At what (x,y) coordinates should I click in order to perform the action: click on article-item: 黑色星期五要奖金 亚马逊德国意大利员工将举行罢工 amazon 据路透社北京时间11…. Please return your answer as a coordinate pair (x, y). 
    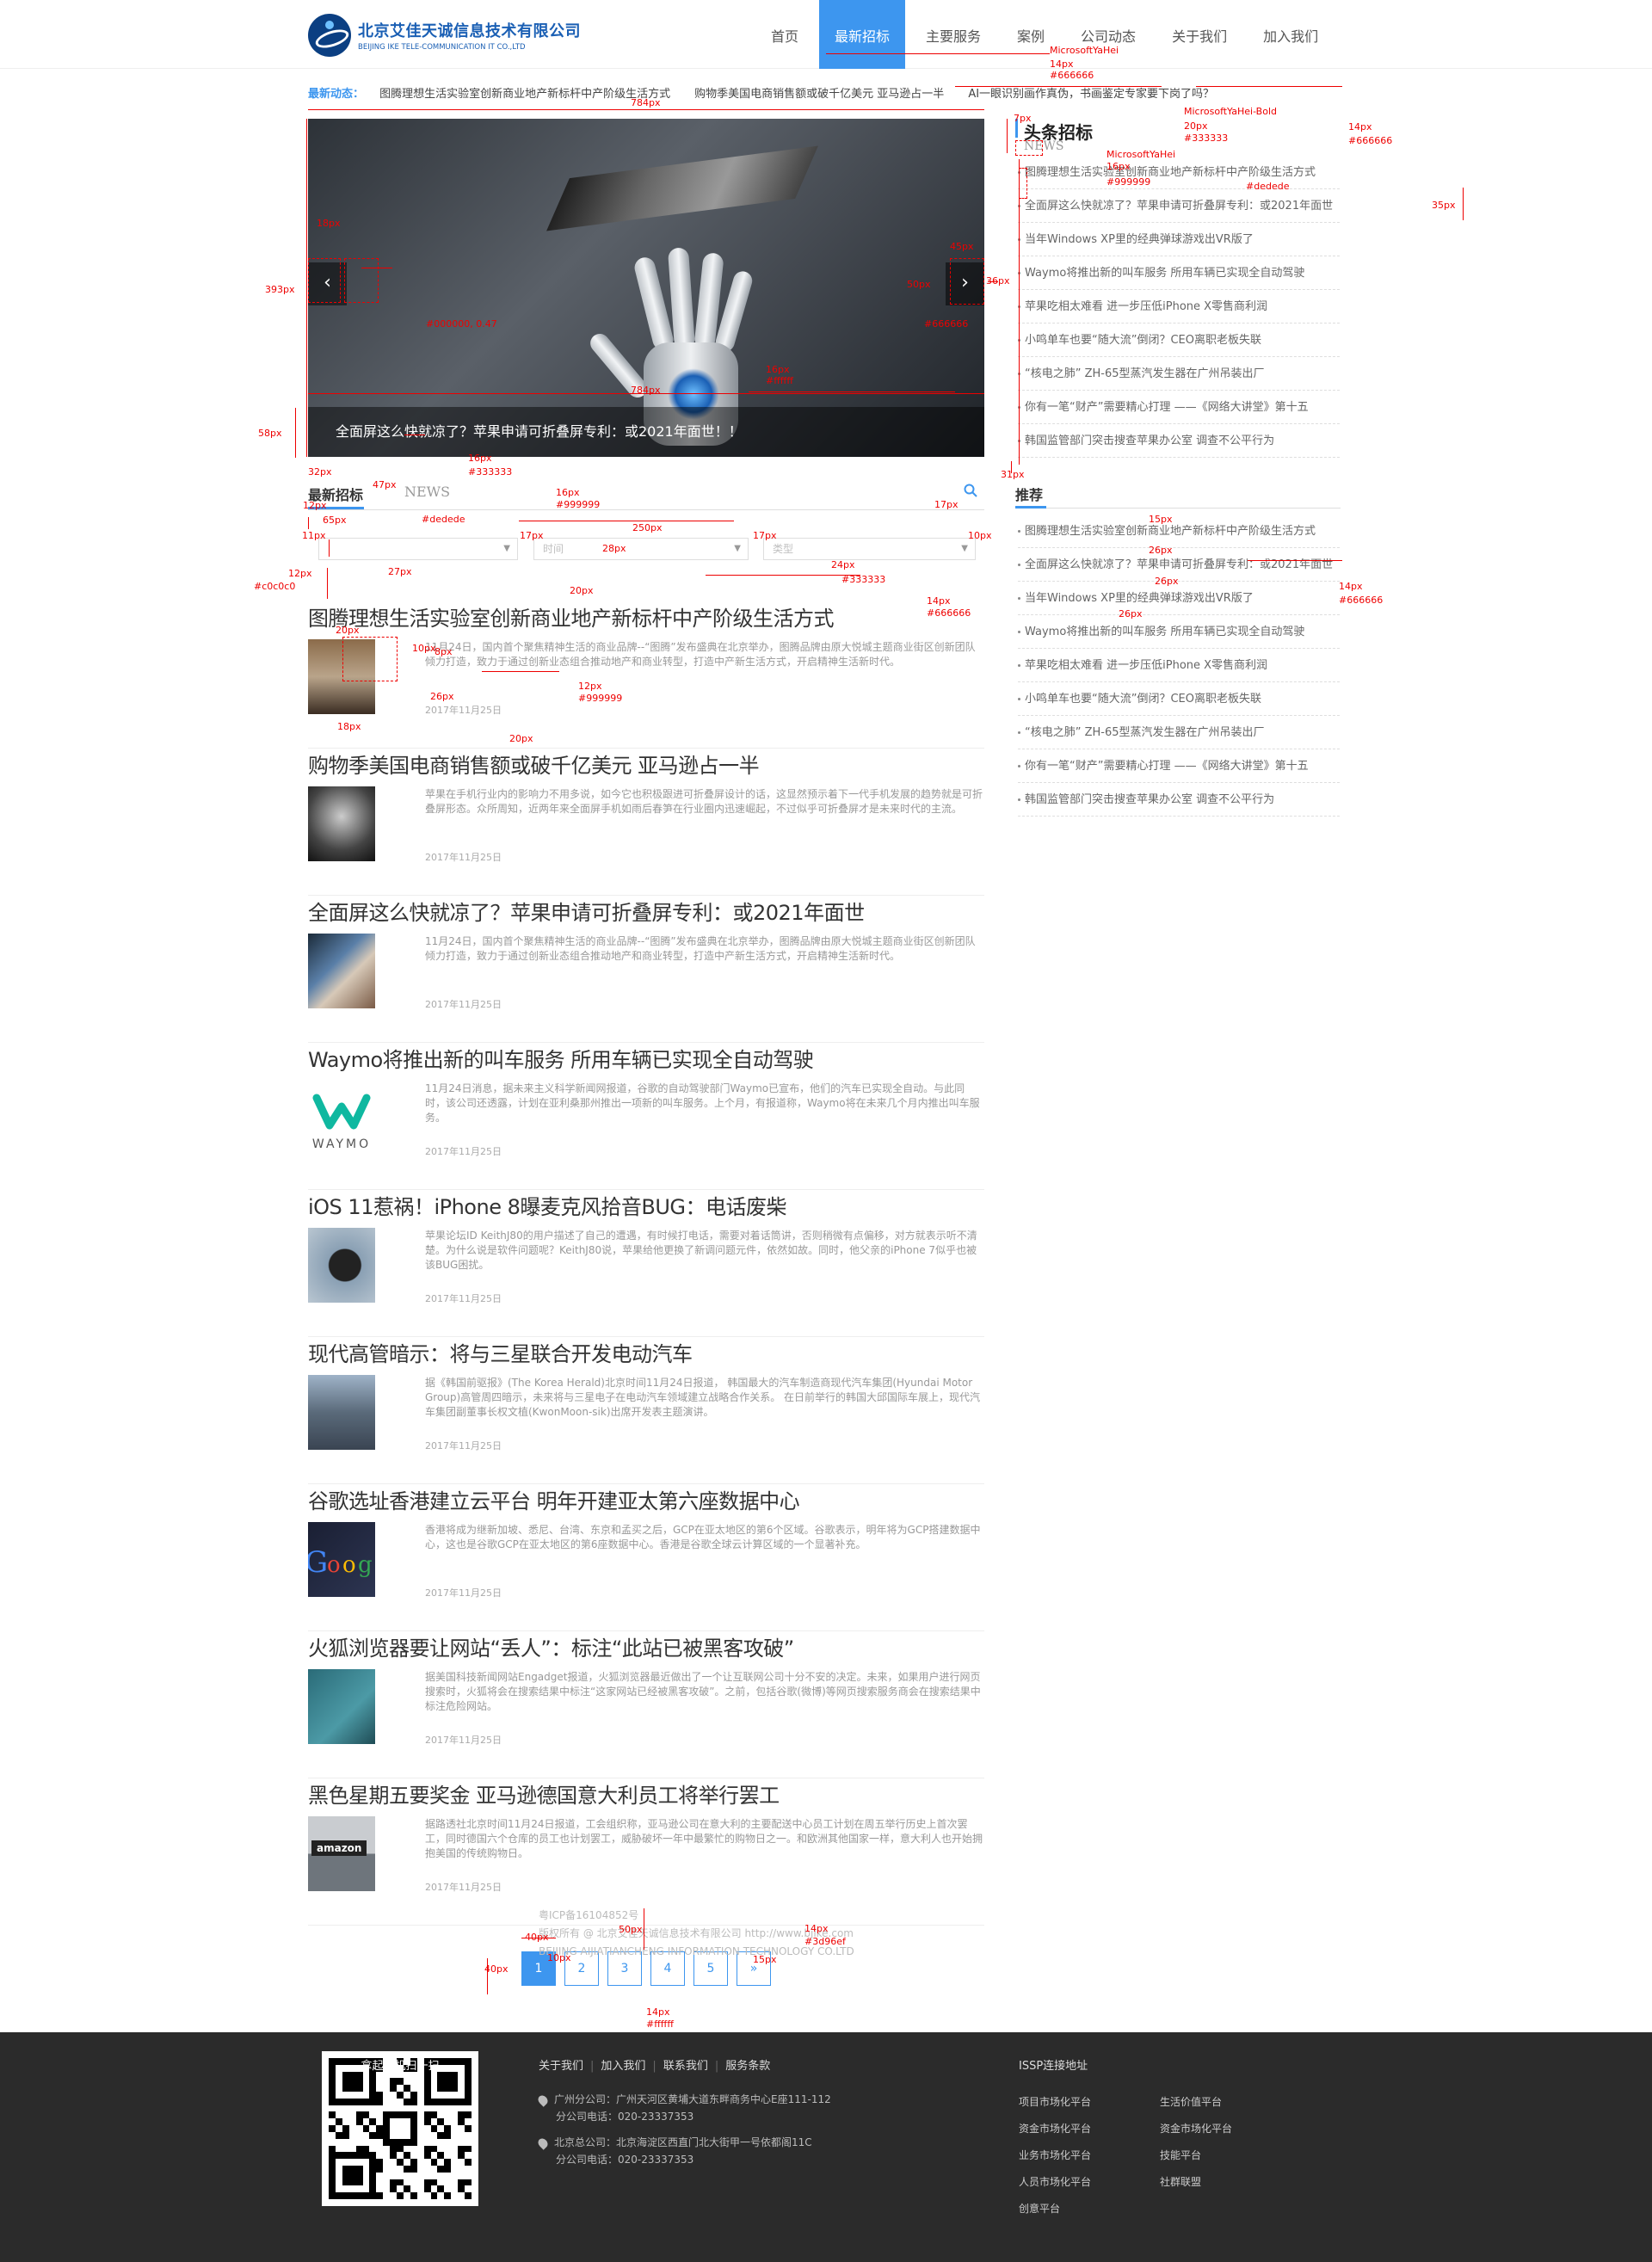
    Looking at the image, I should click on (646, 1852).